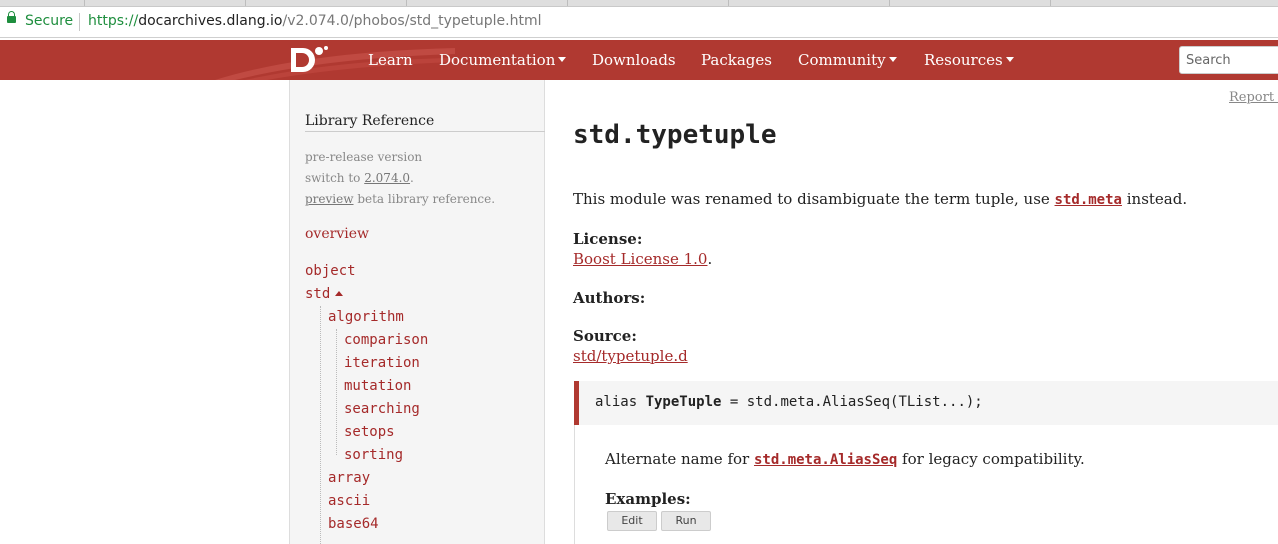  I want to click on report-bug-link: Report a bug, so click(1253, 97).